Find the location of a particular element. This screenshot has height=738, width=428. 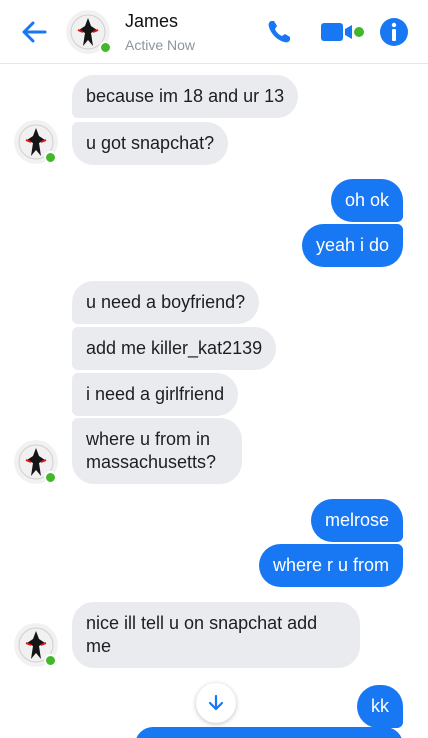

arrow-down-icon is located at coordinates (216, 702).